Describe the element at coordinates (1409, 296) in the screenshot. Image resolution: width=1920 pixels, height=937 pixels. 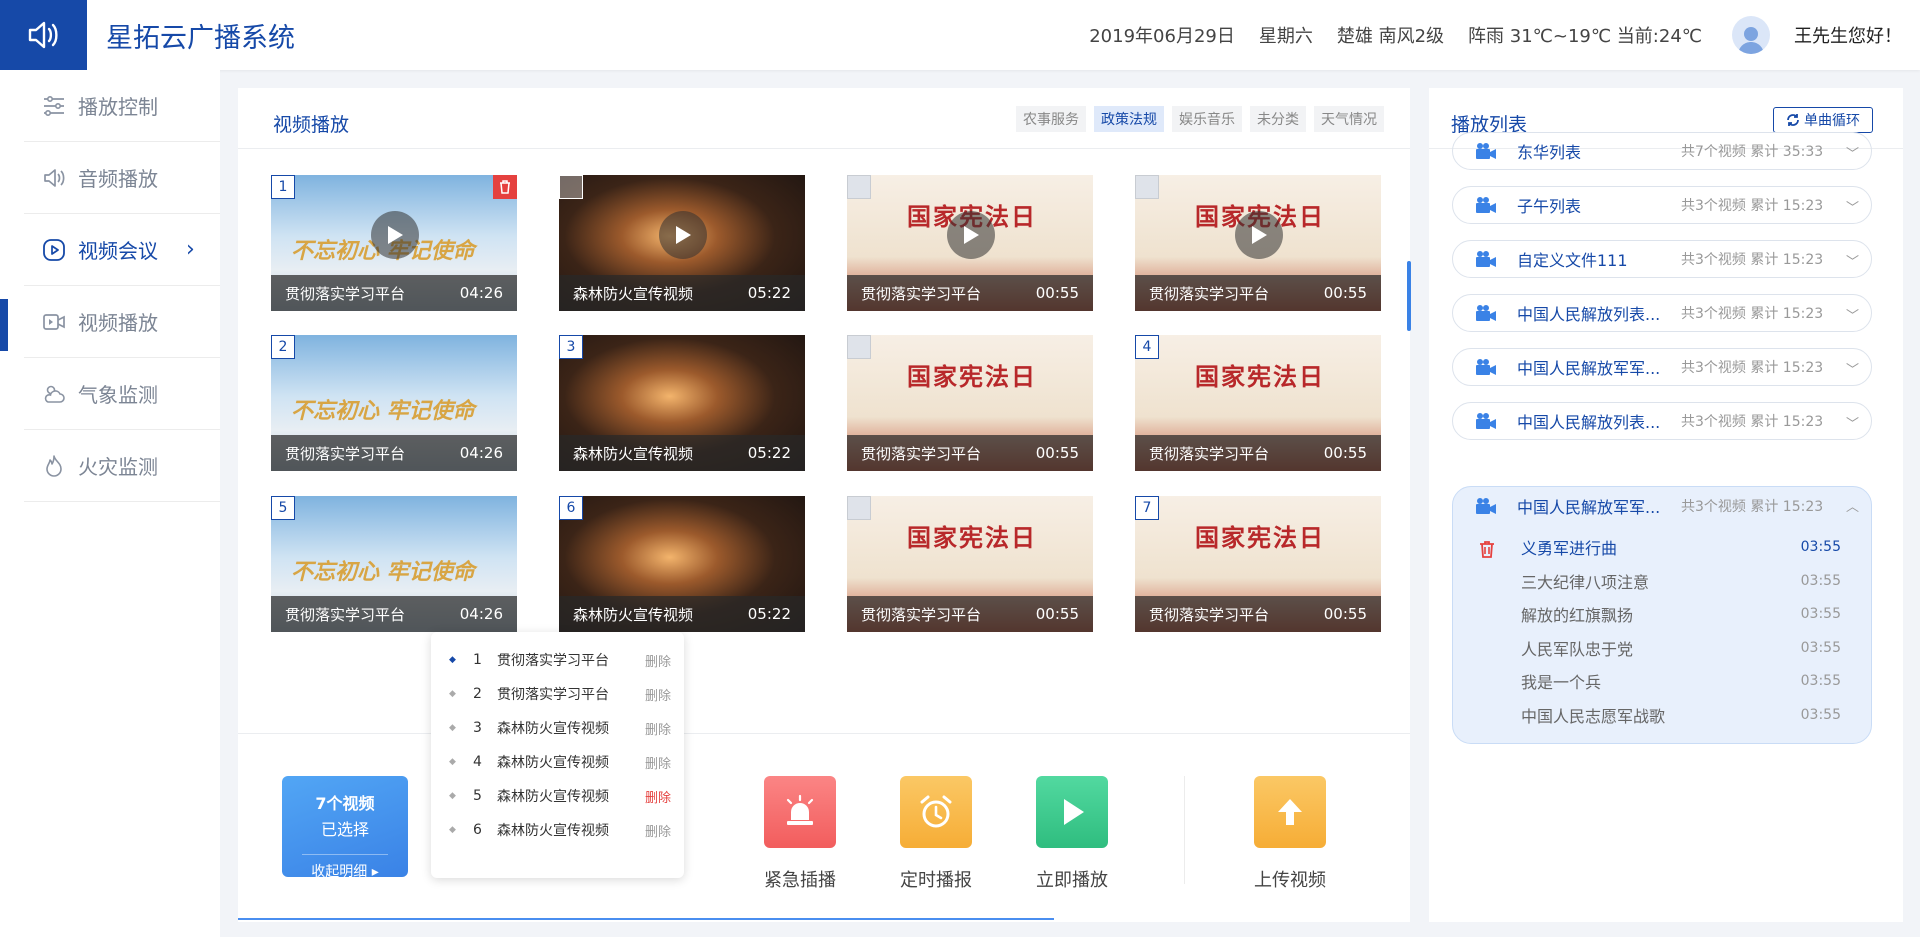
I see `scrollbar-thumb` at that location.